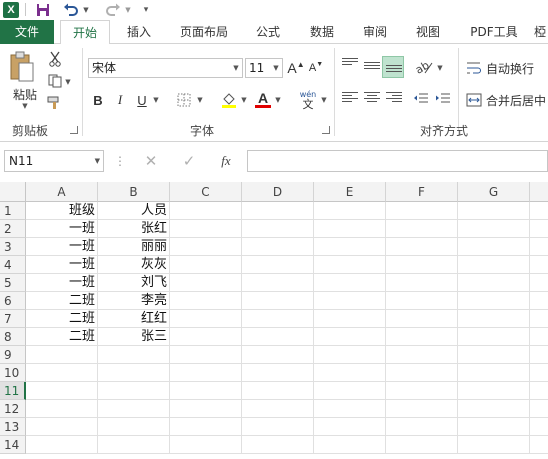 Image resolution: width=548 pixels, height=459 pixels. What do you see at coordinates (128, 10) in the screenshot?
I see `redo-dropdown-icon: ▼` at bounding box center [128, 10].